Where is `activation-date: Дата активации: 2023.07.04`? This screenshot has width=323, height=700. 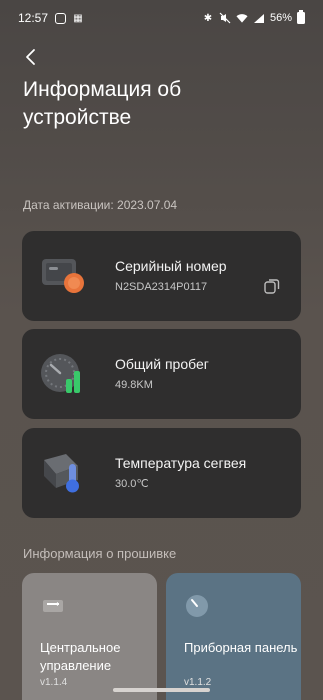
activation-date: Дата активации: 2023.07.04 is located at coordinates (100, 205).